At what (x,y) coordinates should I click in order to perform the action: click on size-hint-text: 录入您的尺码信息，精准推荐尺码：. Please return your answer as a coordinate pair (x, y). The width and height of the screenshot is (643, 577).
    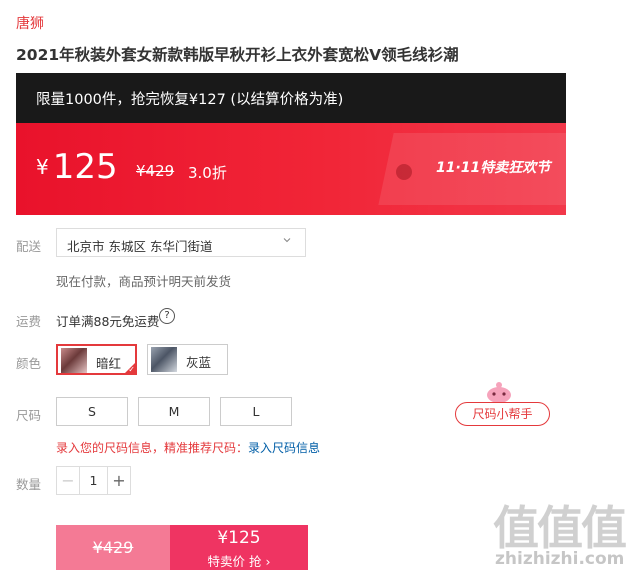
    Looking at the image, I should click on (152, 448).